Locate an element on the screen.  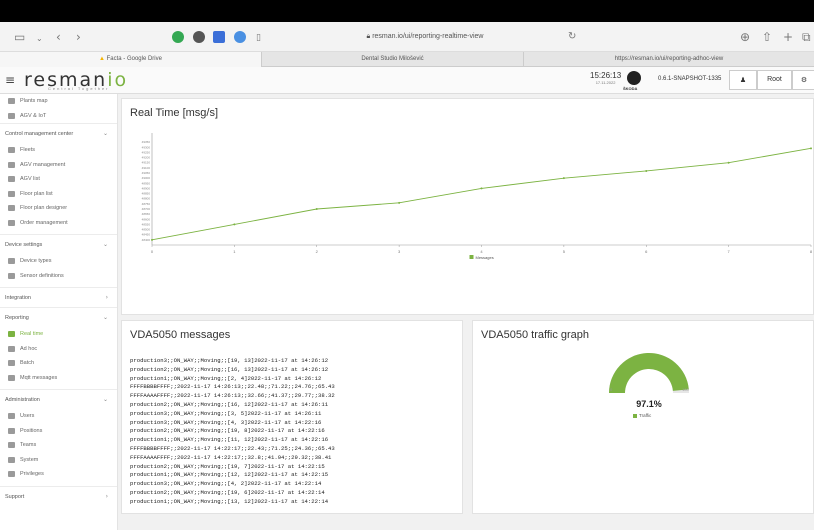
sidebar-section-device-settings: Device settings ⌄ is located at coordinates (58, 244).